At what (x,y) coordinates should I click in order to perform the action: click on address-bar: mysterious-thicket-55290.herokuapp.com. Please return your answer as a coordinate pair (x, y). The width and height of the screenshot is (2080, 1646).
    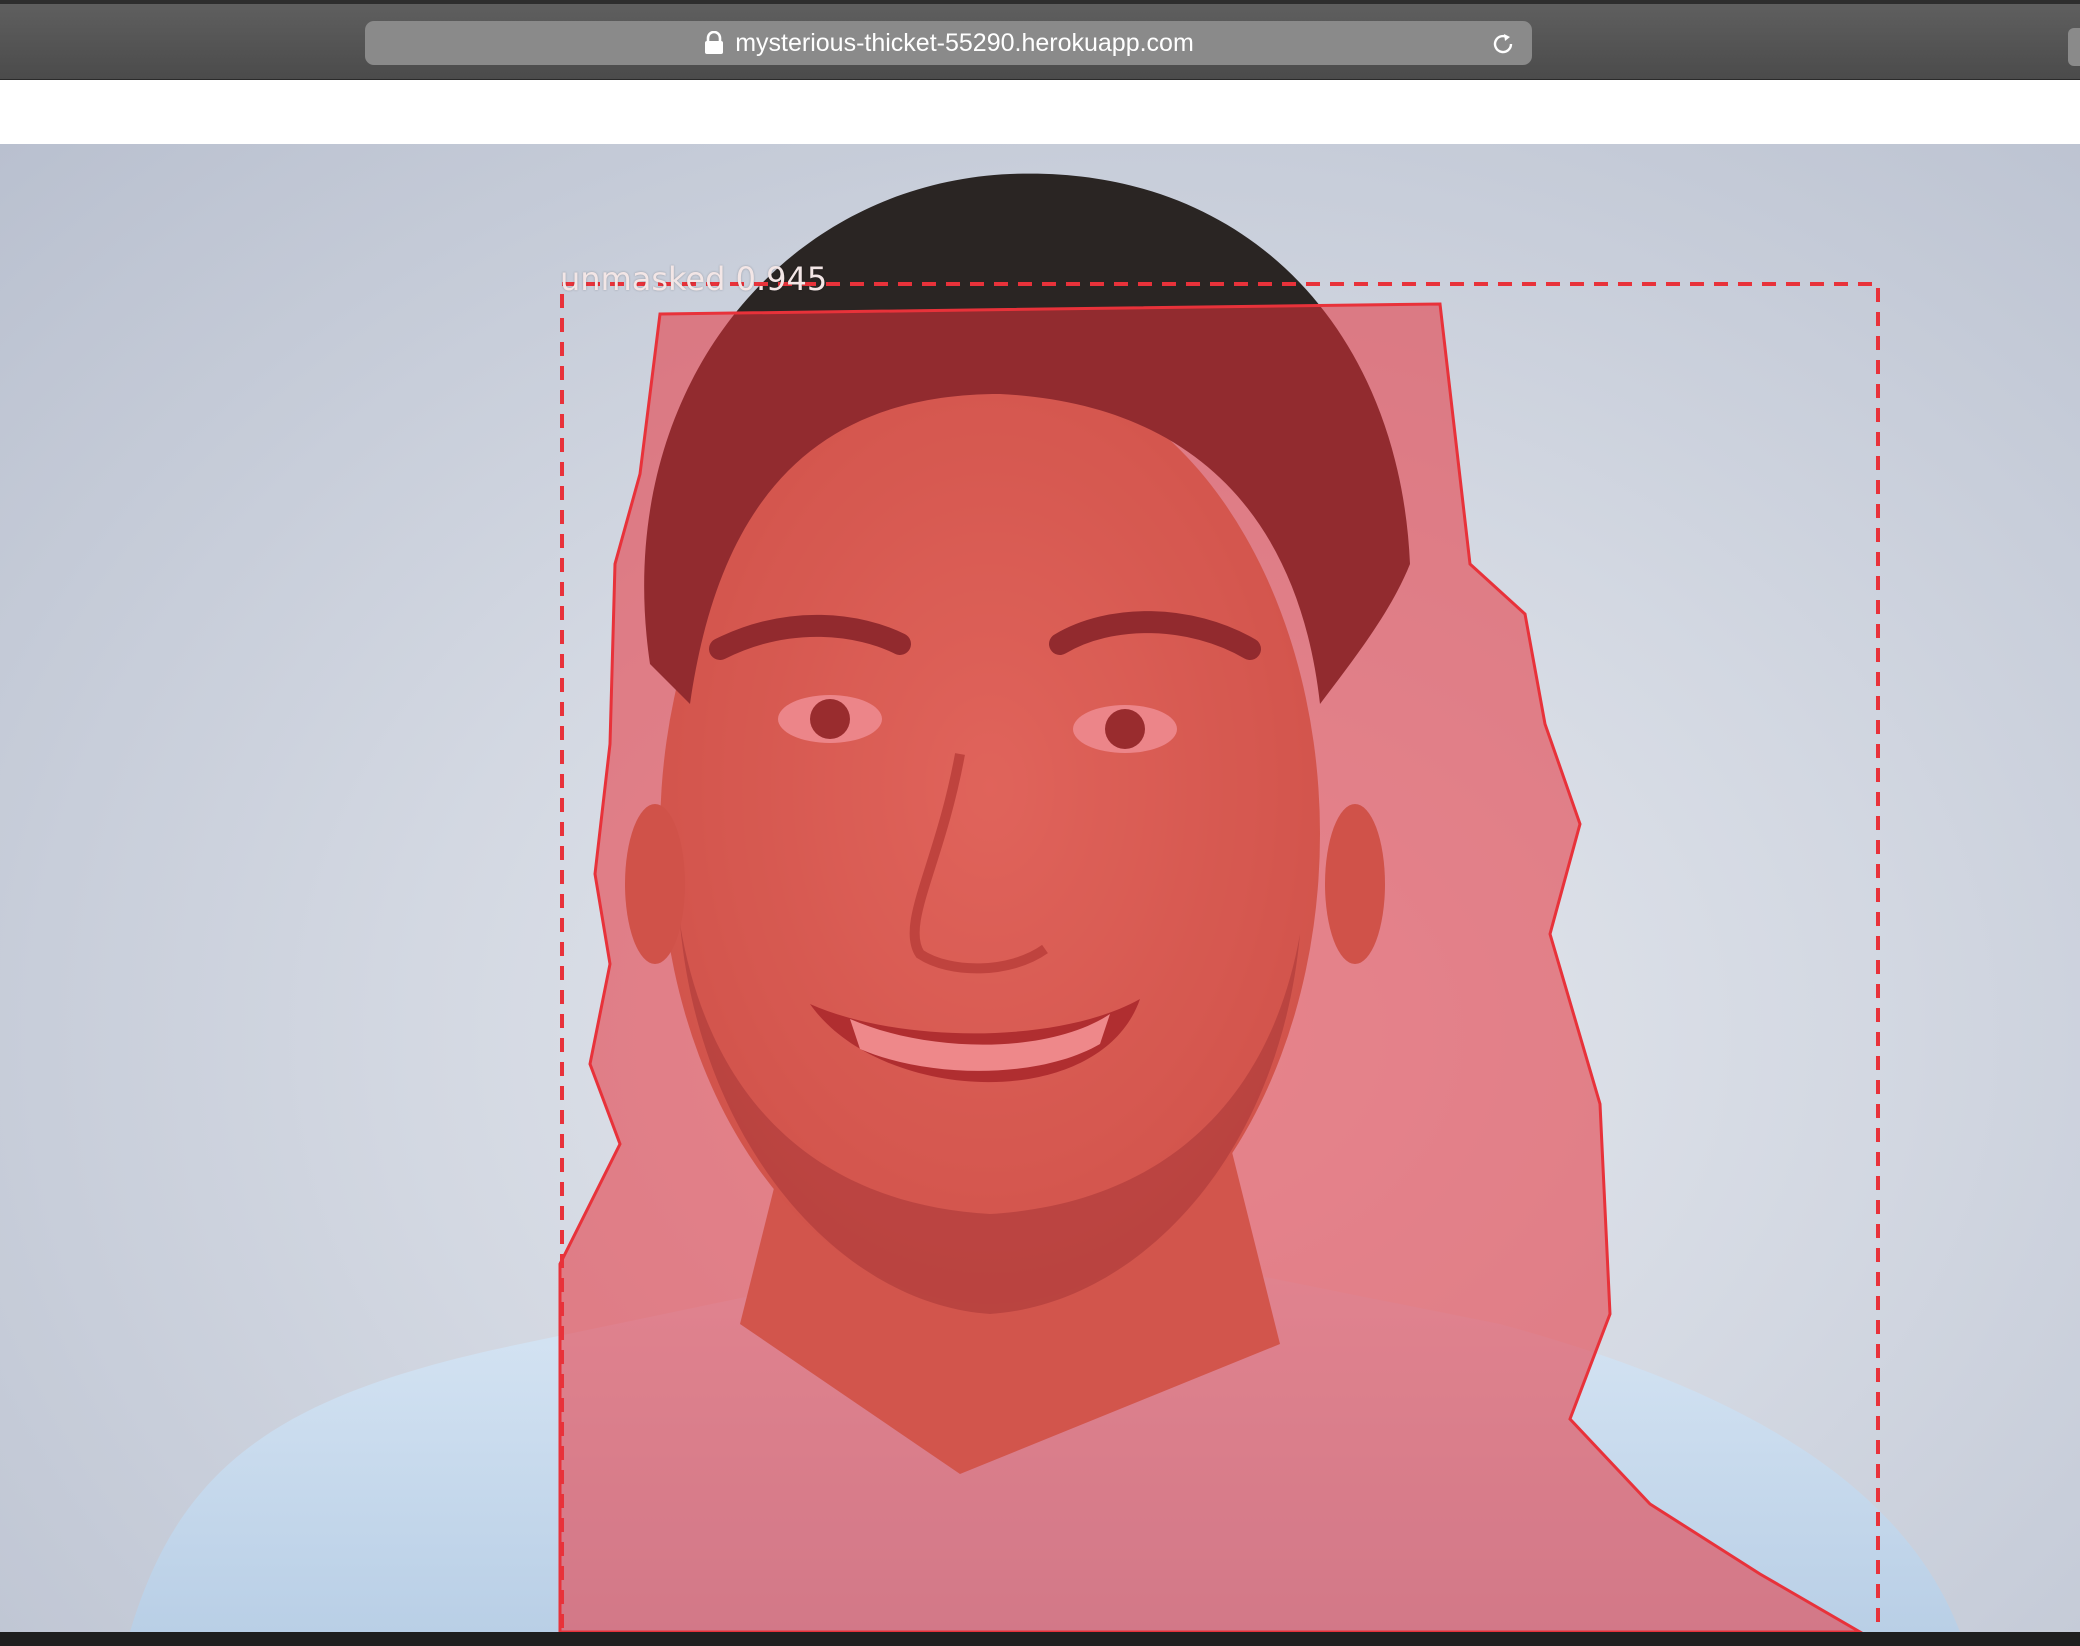
    Looking at the image, I should click on (948, 43).